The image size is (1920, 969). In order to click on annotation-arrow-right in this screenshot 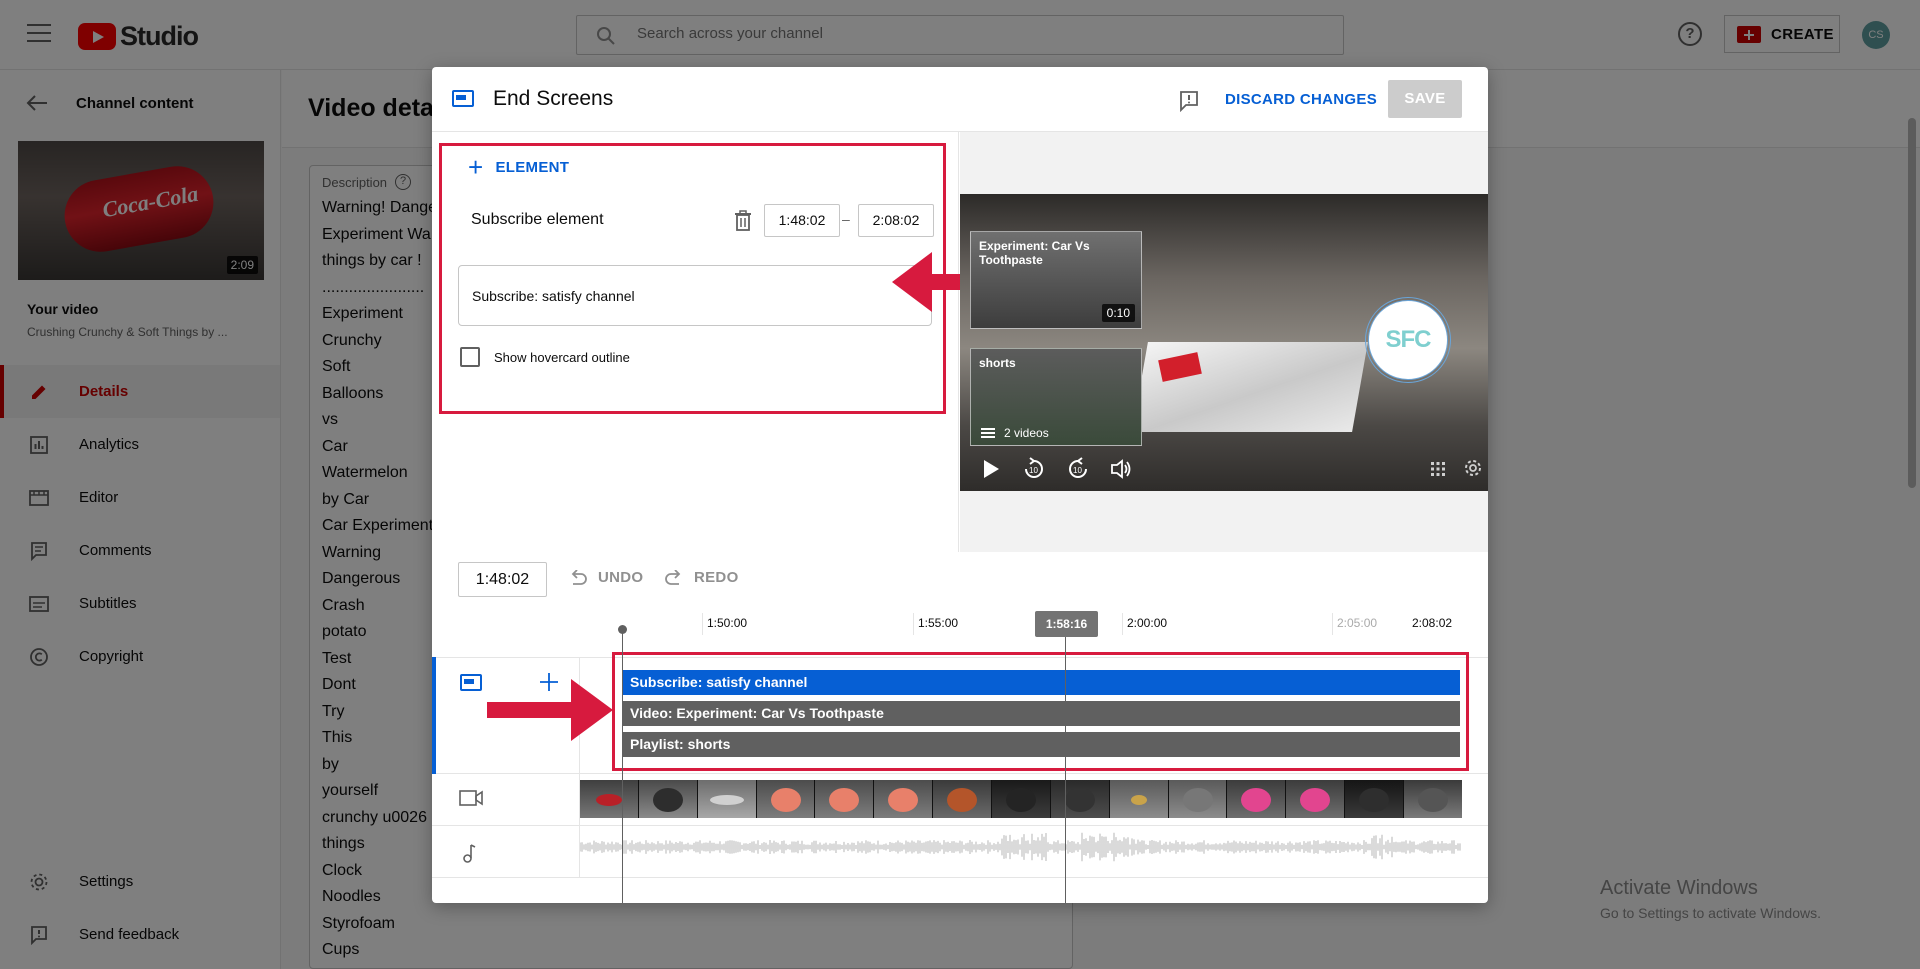, I will do `click(550, 710)`.